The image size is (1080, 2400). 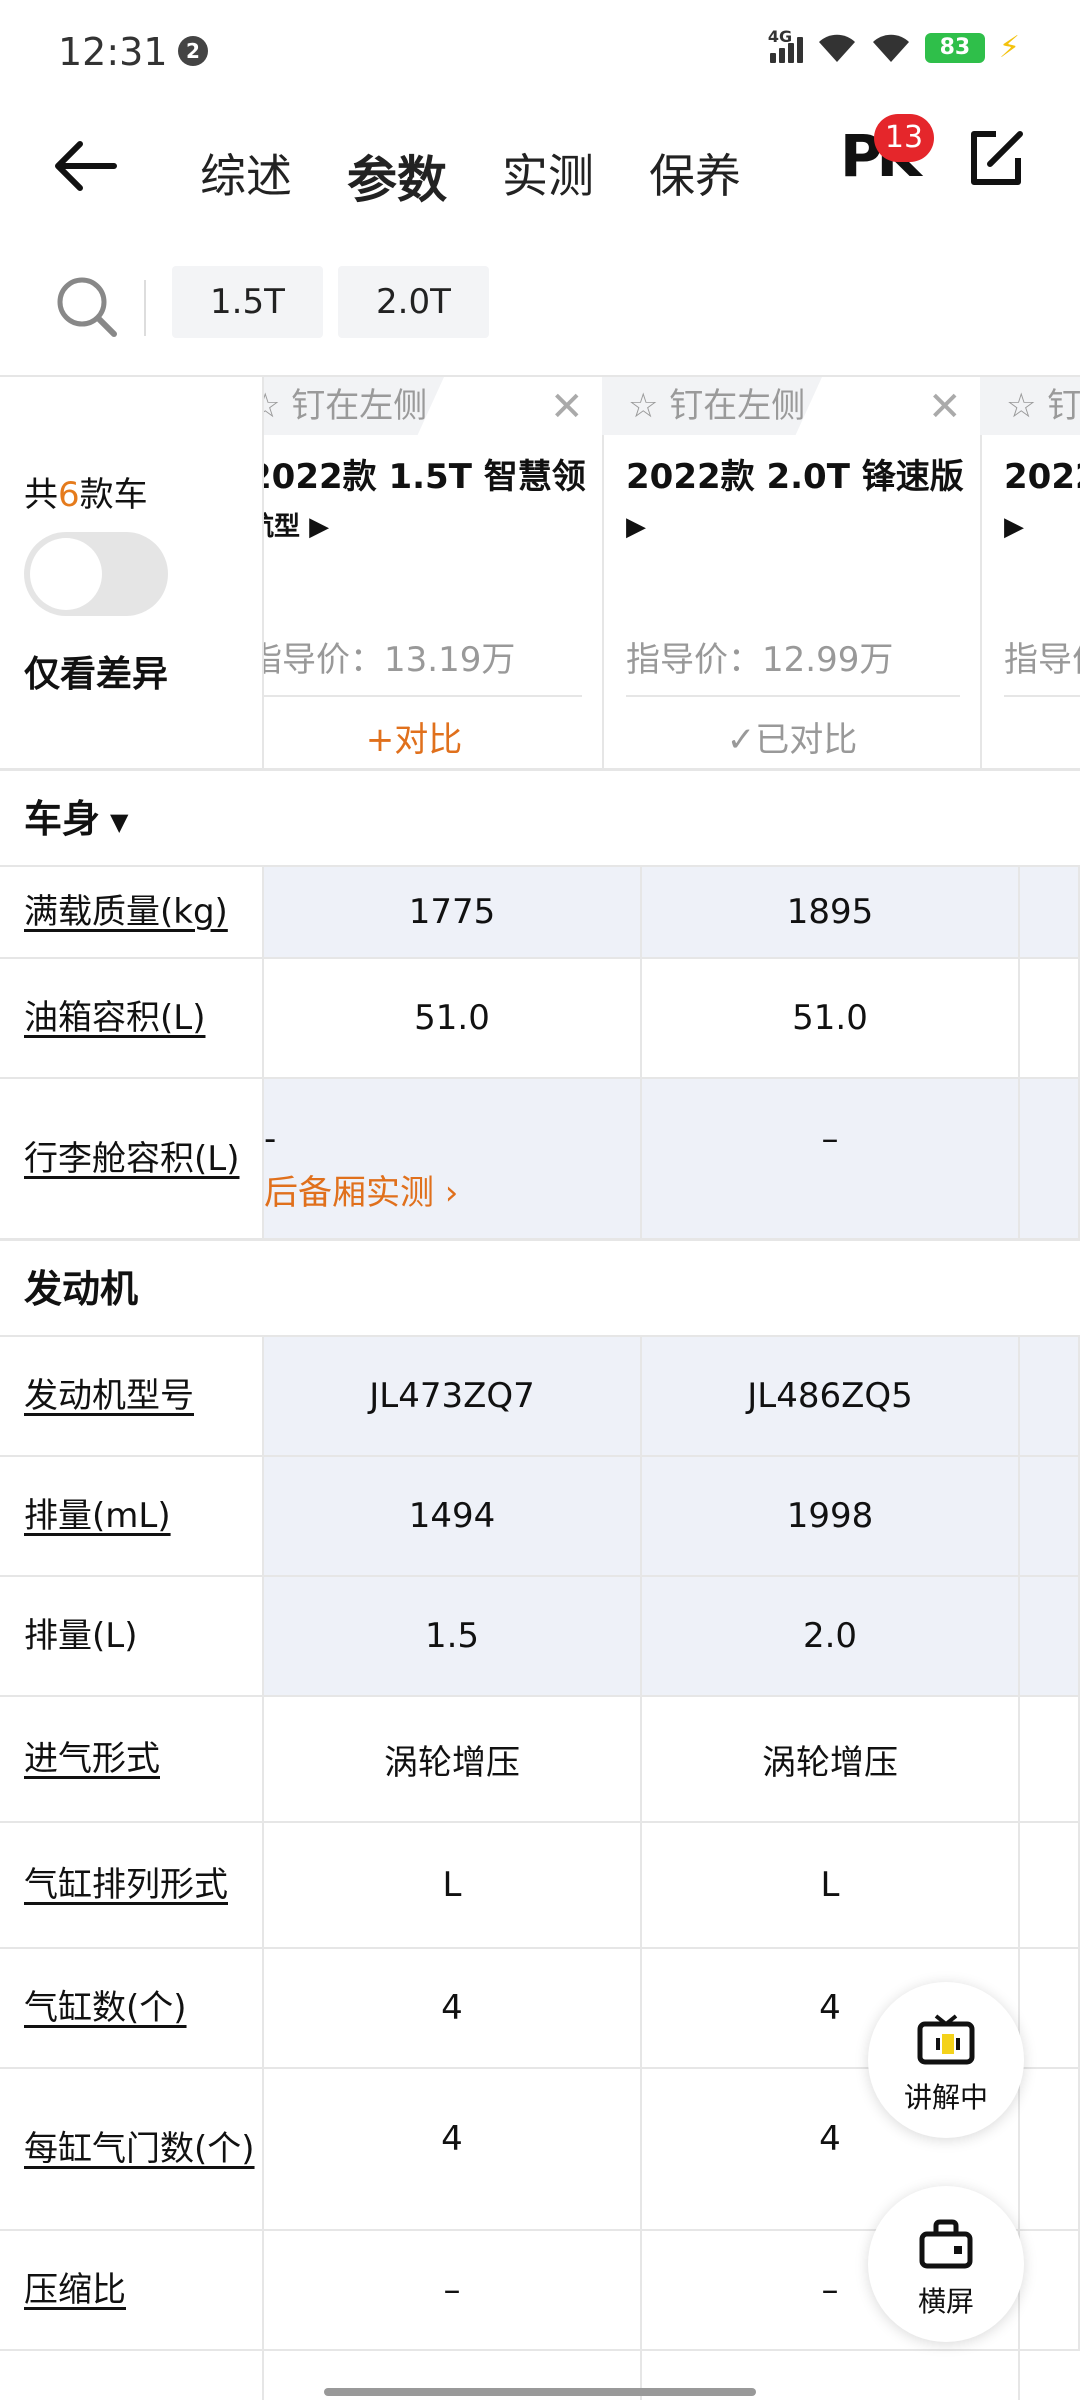 I want to click on param-label: 气缸数(个), so click(x=132, y=2008).